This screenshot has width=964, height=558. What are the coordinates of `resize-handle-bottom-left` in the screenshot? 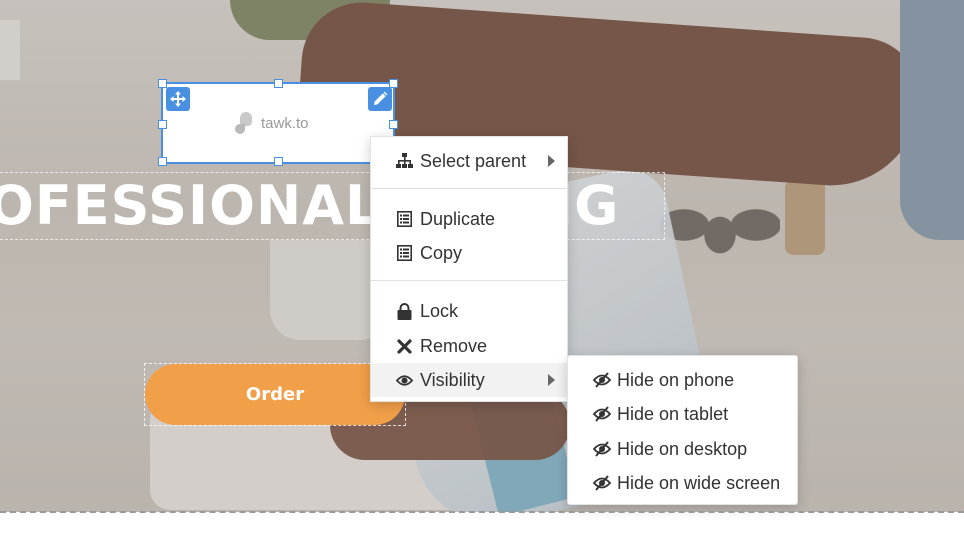 It's located at (162, 161).